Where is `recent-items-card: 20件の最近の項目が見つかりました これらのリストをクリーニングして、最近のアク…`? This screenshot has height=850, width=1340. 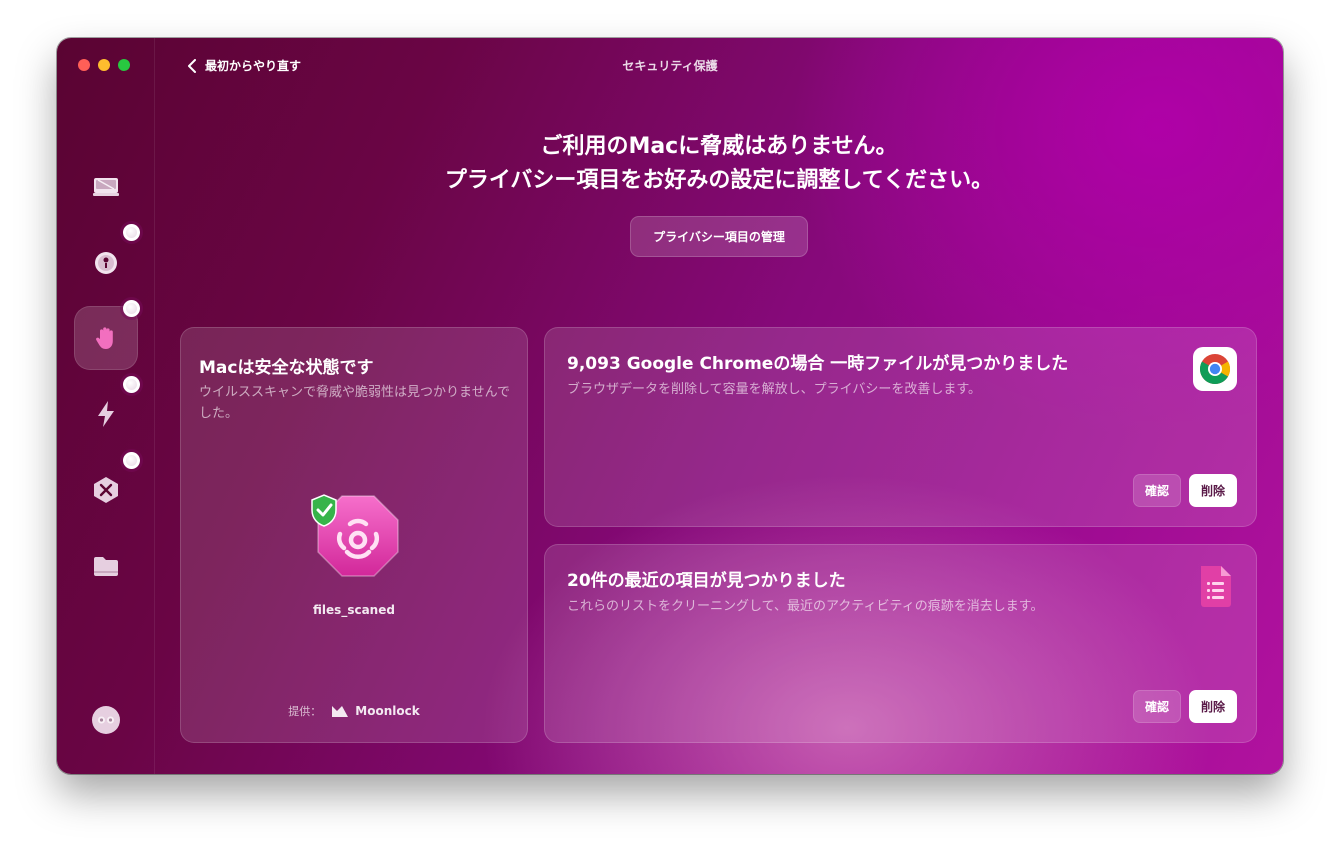 recent-items-card: 20件の最近の項目が見つかりました これらのリストをクリーニングして、最近のアク… is located at coordinates (900, 643).